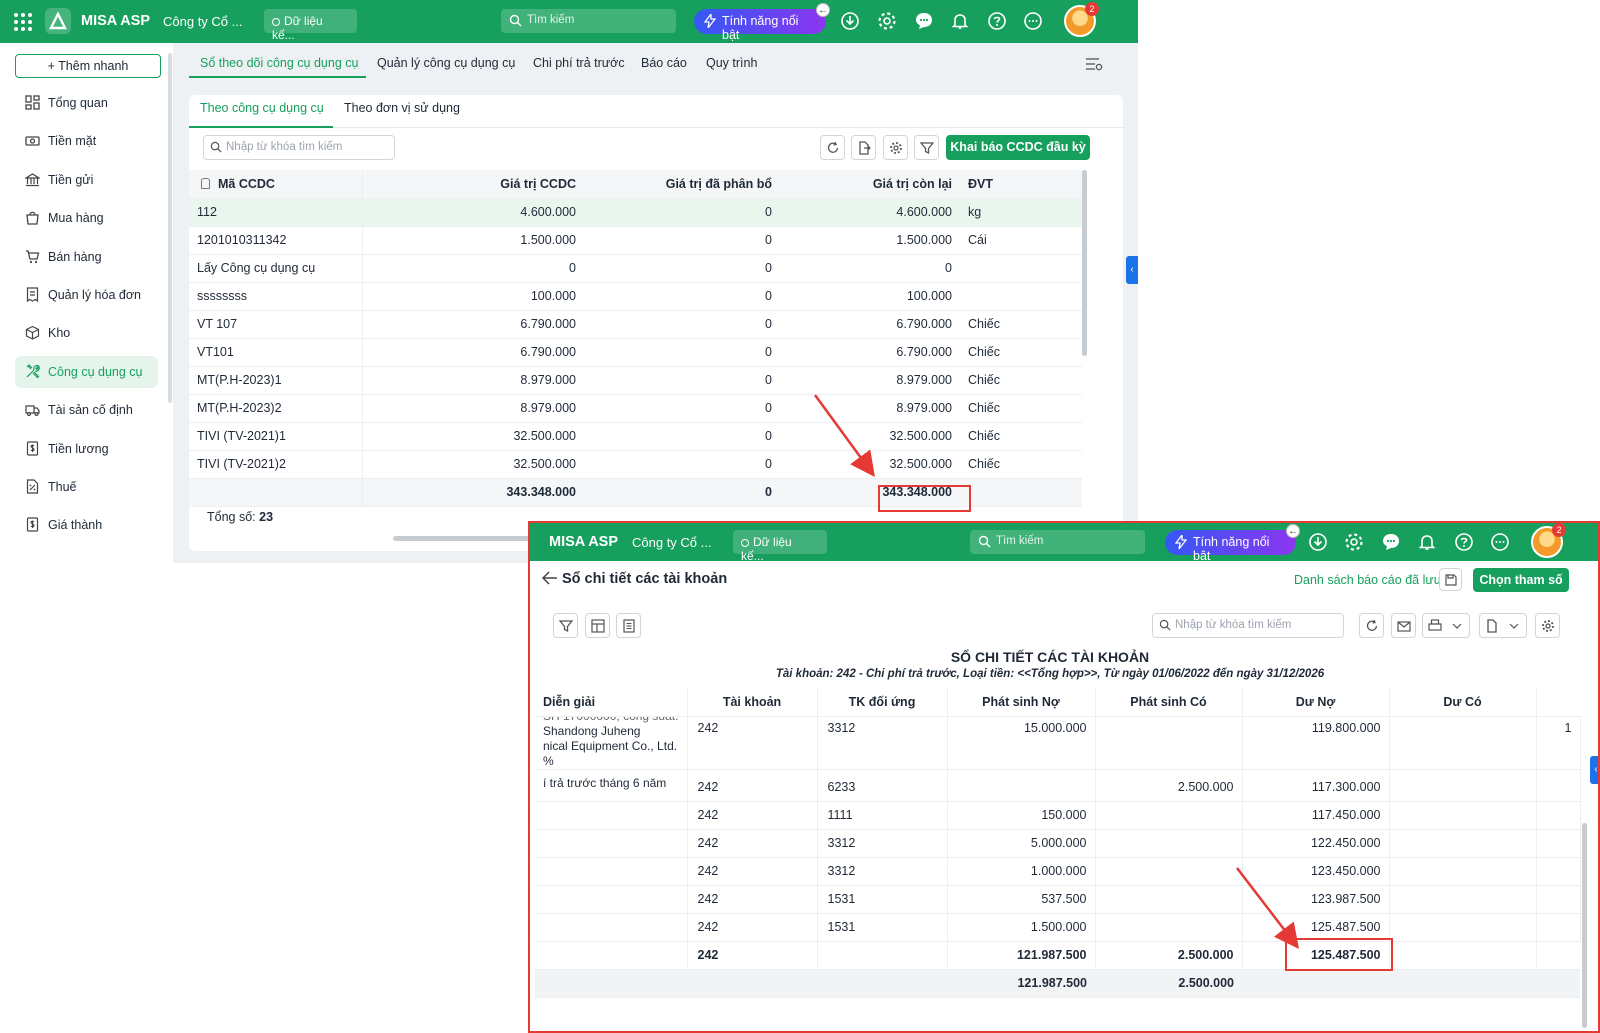 The width and height of the screenshot is (1600, 1033). Describe the element at coordinates (882, 702) in the screenshot. I see `column-header: TK đối ứng` at that location.